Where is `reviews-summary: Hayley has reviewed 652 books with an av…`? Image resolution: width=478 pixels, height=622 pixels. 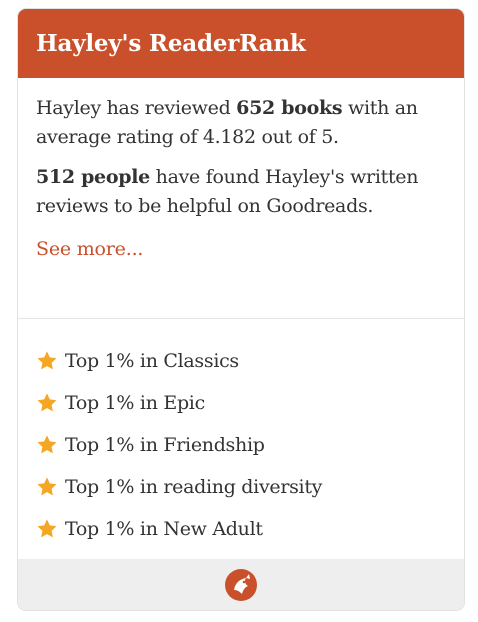
reviews-summary: Hayley has reviewed 652 books with an av… is located at coordinates (241, 123).